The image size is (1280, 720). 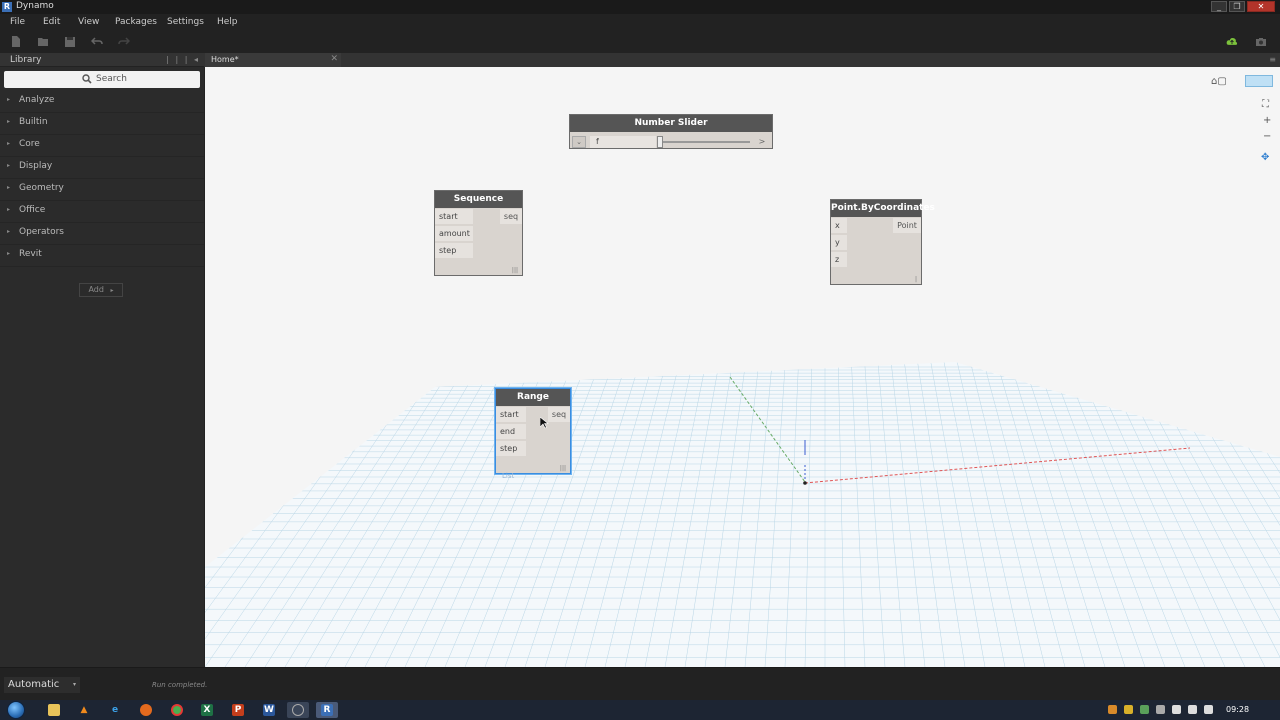 I want to click on point-by-coordinates-node: Point.ByCoordinates x y z Point |, so click(x=882, y=242).